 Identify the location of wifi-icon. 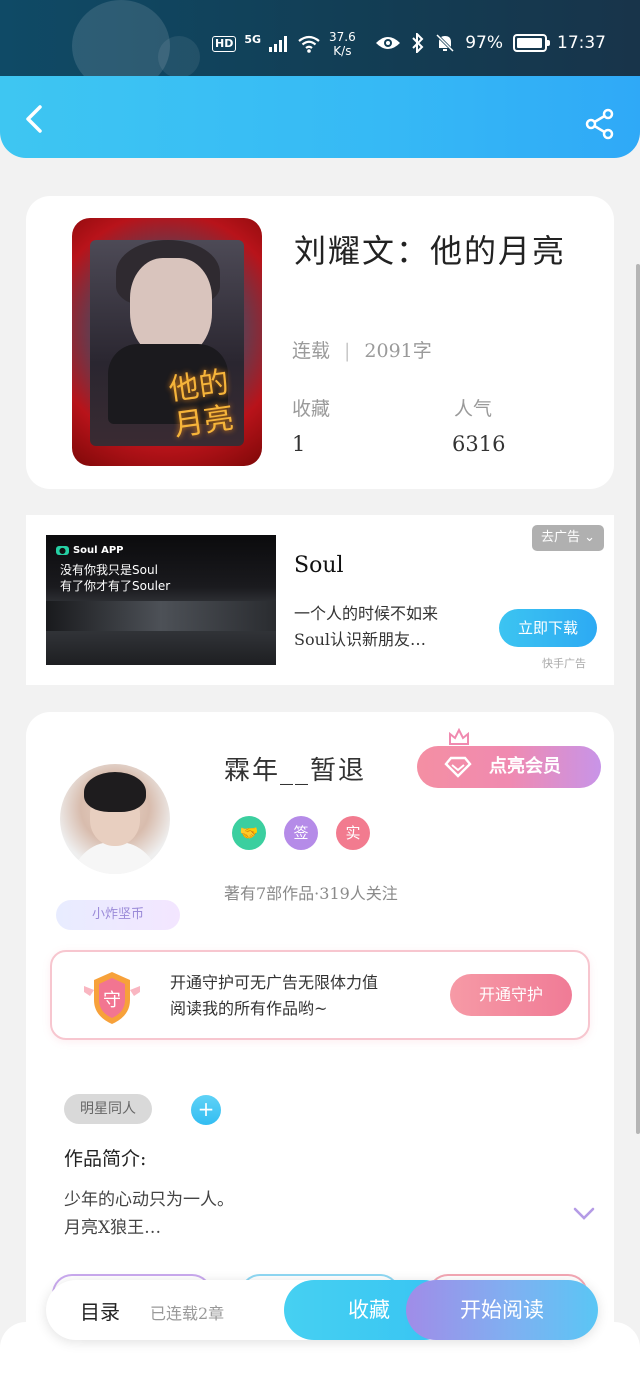
(309, 44).